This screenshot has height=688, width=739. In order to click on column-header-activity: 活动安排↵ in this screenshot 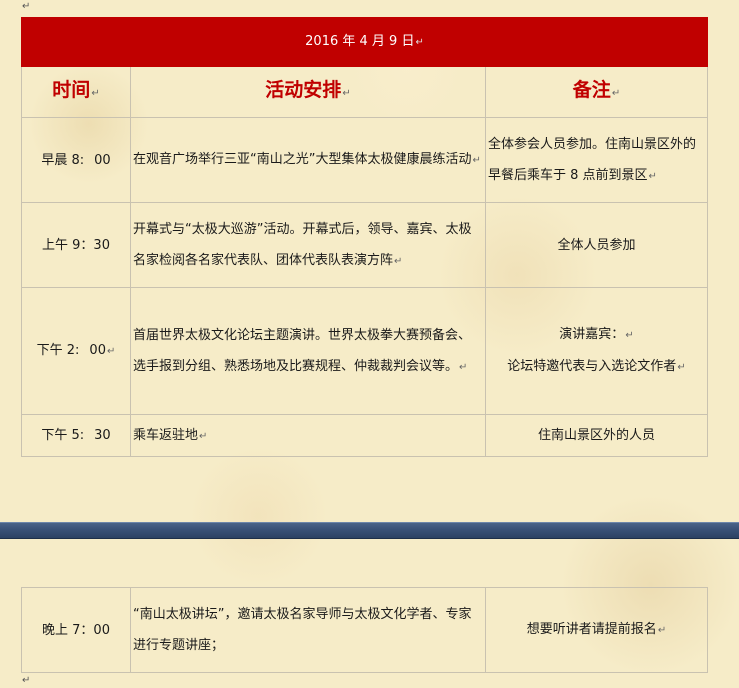, I will do `click(308, 92)`.